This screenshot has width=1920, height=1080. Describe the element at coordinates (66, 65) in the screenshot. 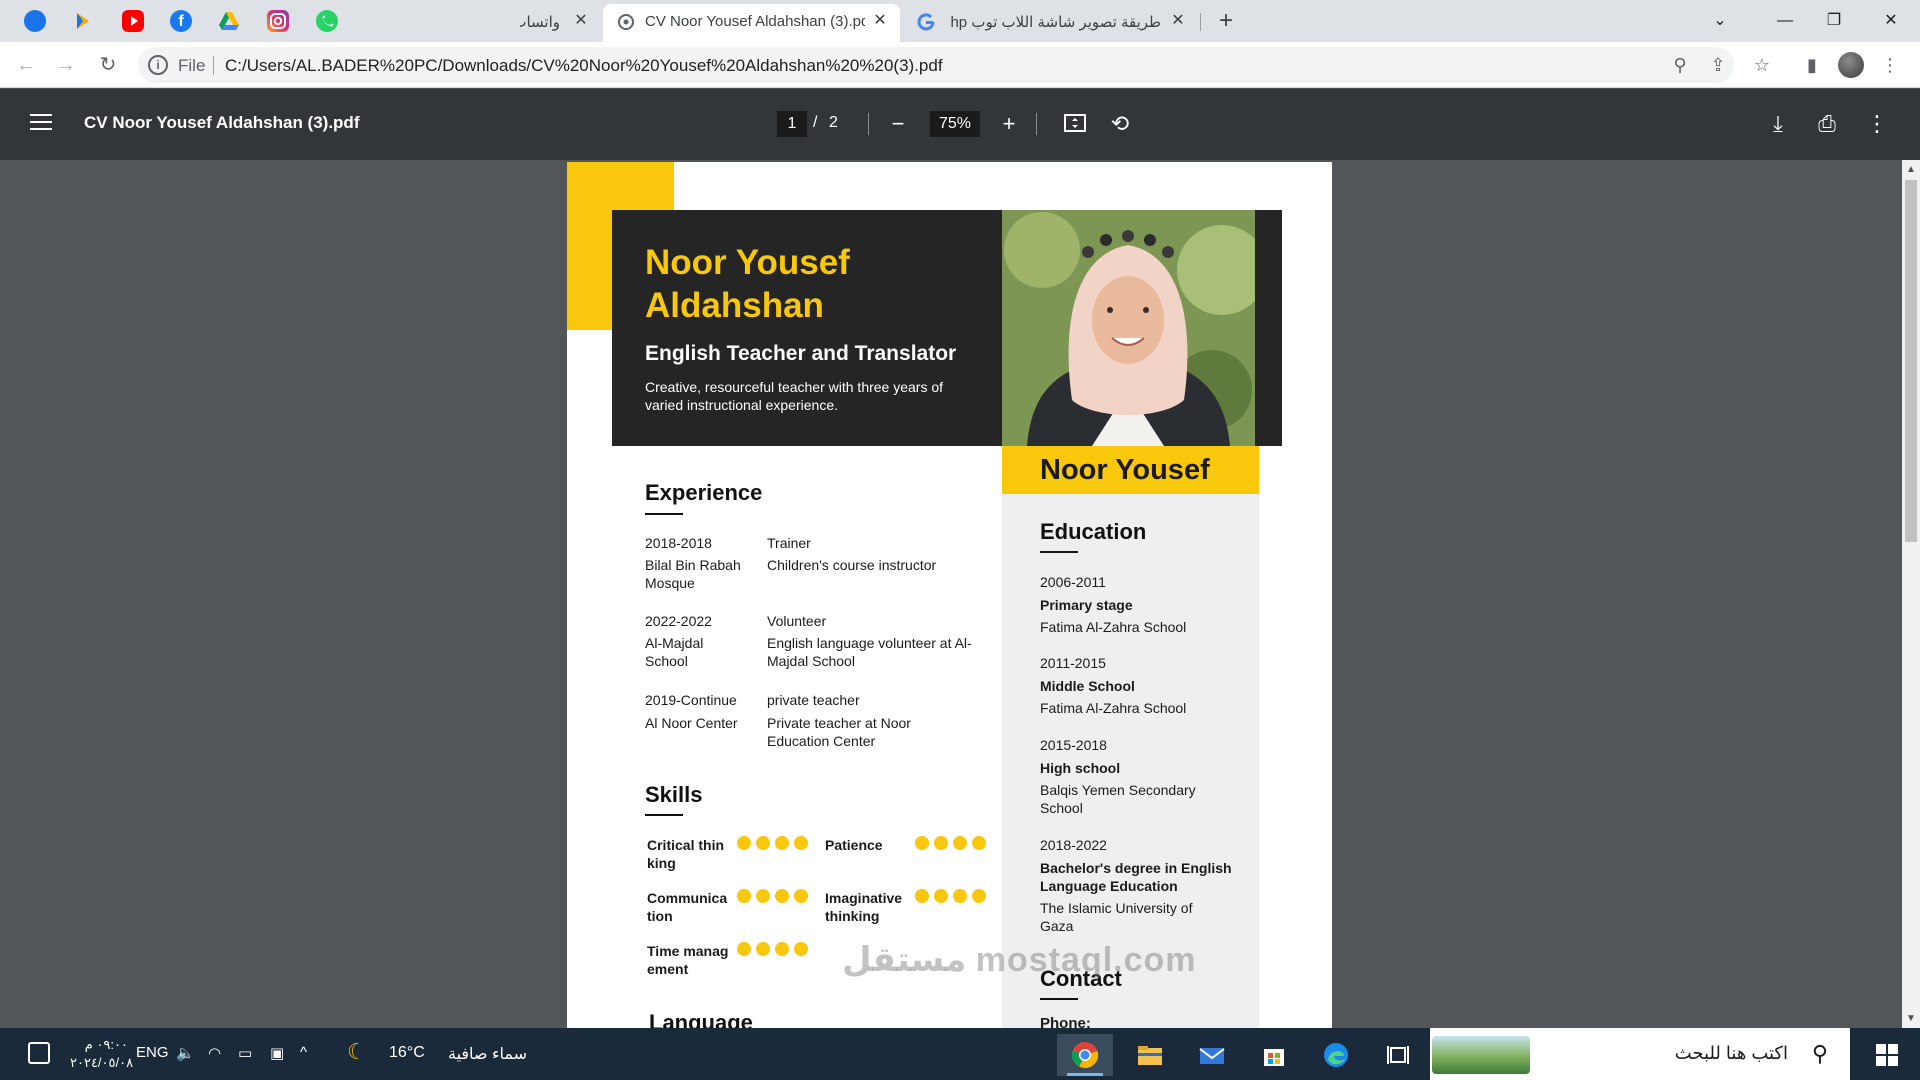

I see `forward-icon: →` at that location.